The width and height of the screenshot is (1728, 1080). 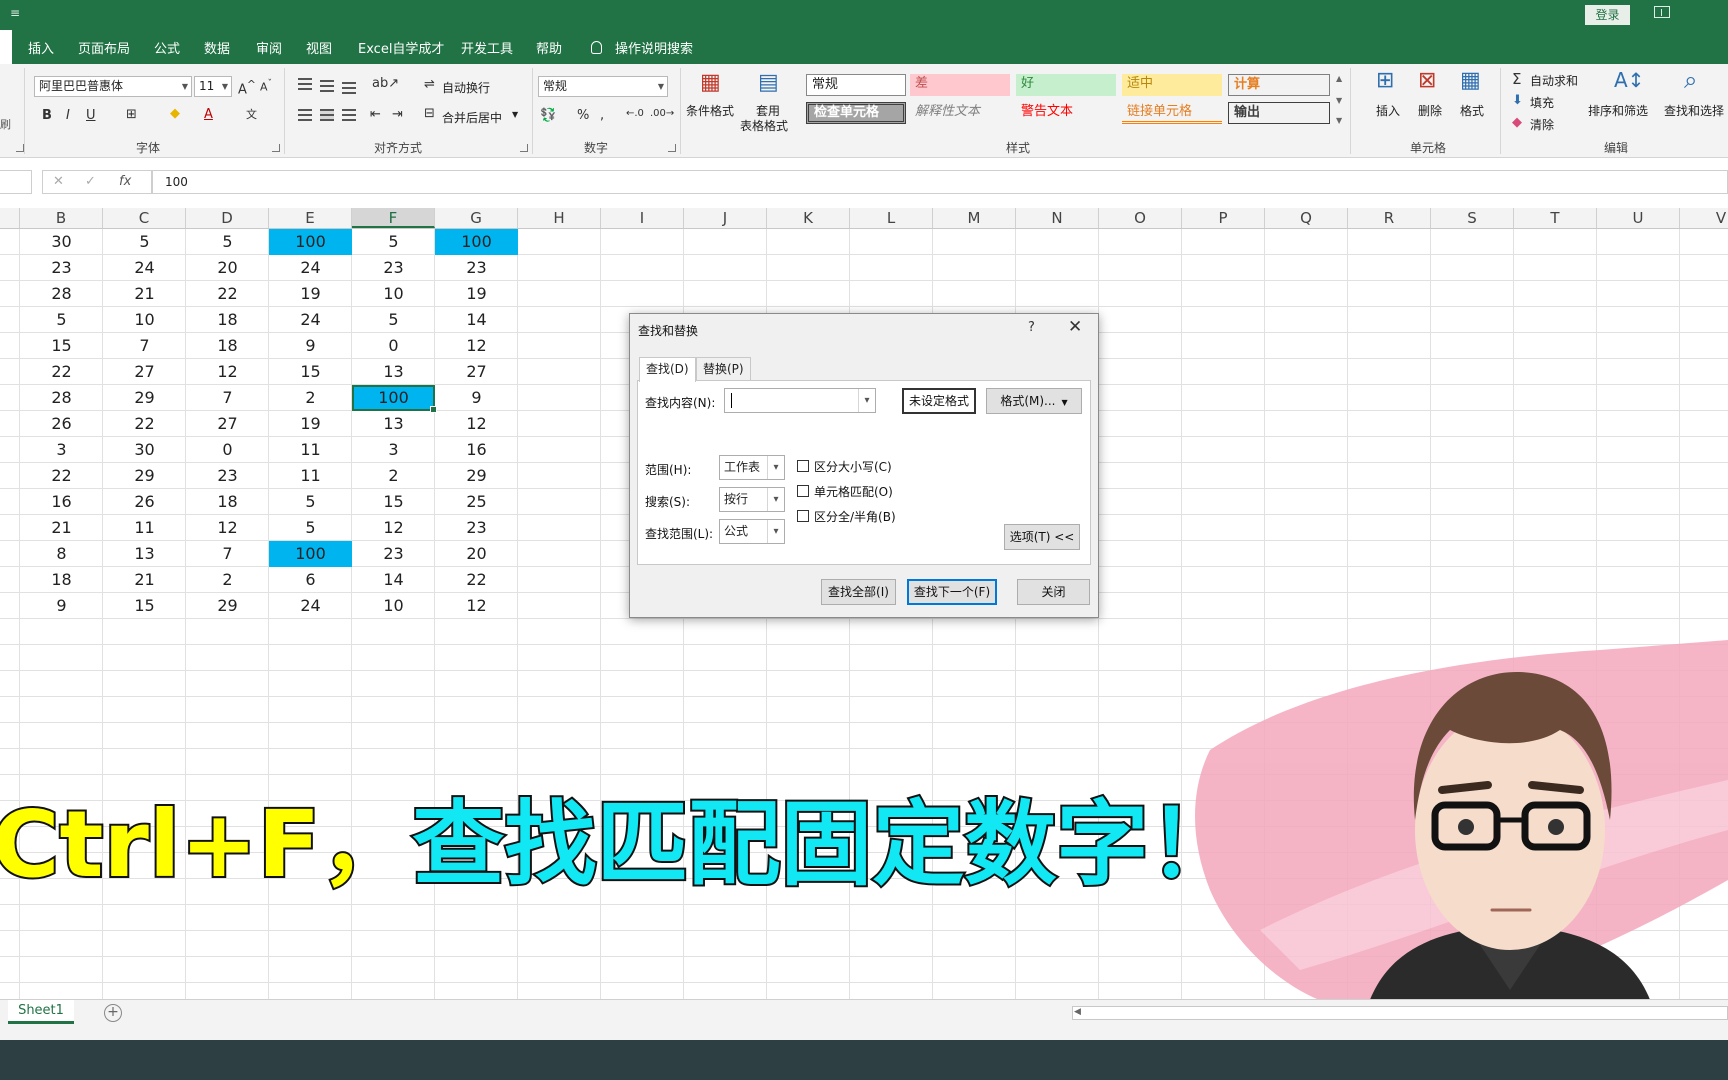 I want to click on style-output: 输出, so click(x=1279, y=113).